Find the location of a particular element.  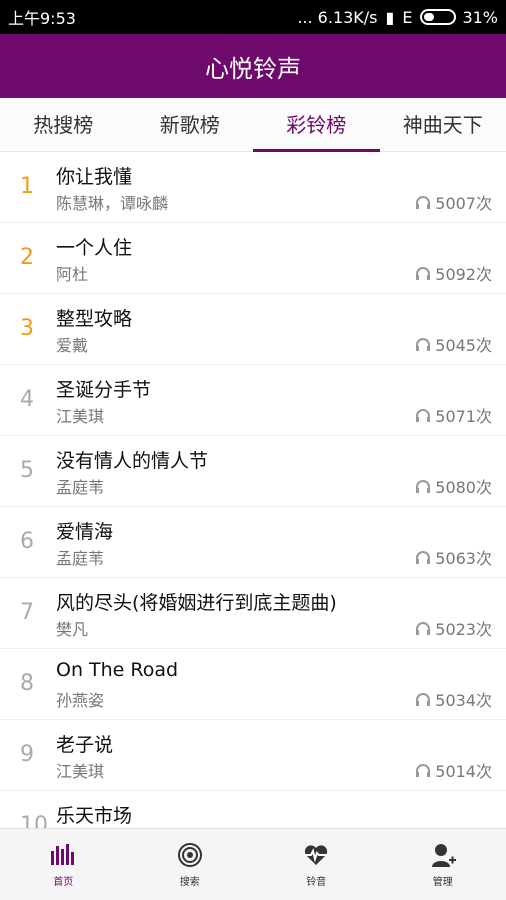

play-count-text: 5007次 is located at coordinates (463, 203).